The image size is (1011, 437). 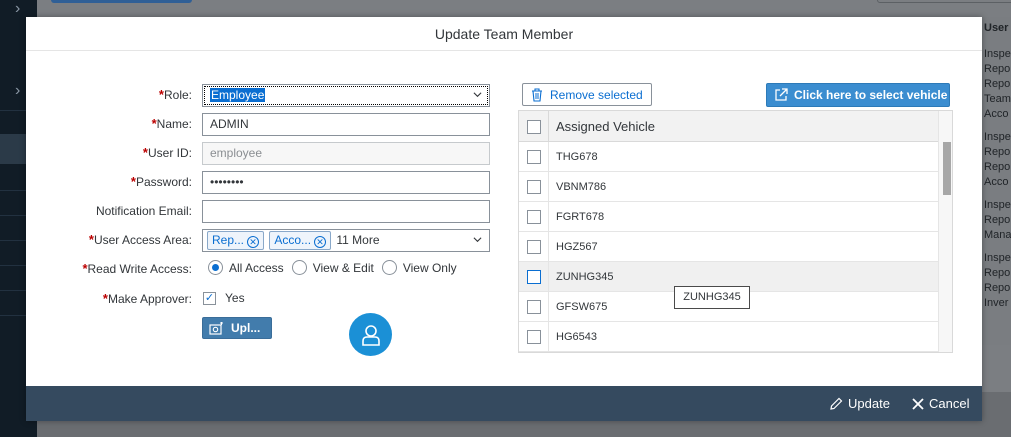 What do you see at coordinates (997, 235) in the screenshot?
I see `cell-text: Mana` at bounding box center [997, 235].